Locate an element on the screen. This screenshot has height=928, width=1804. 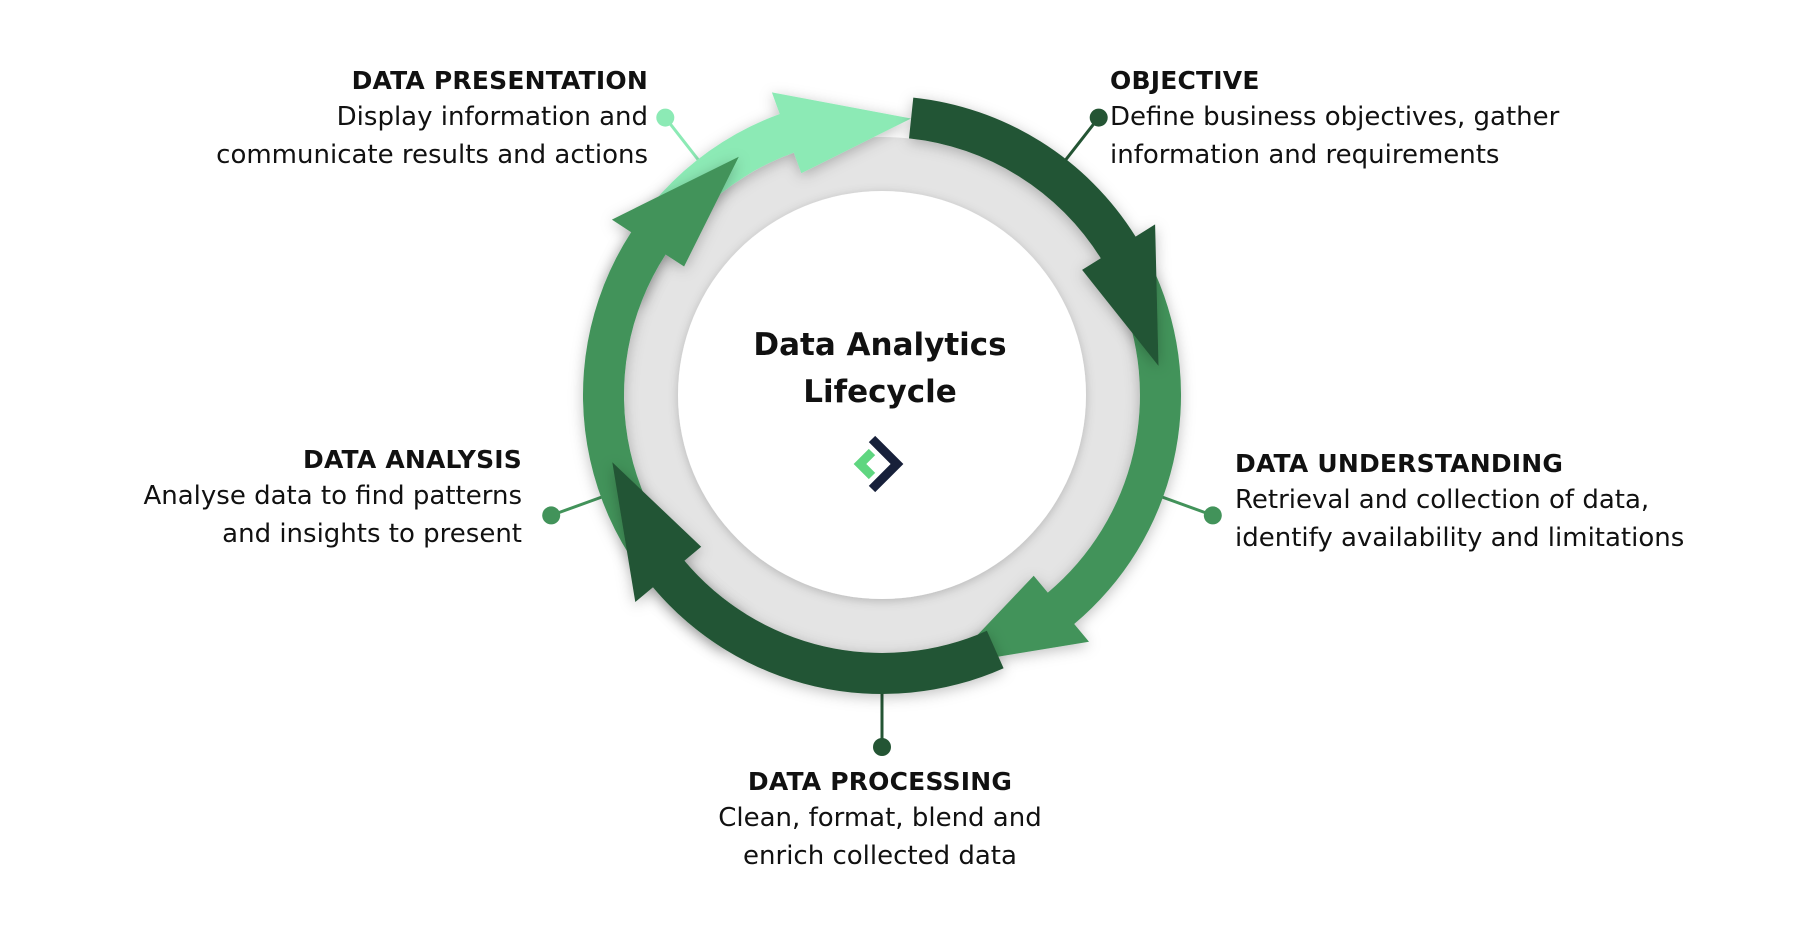
connector-data-understanding is located at coordinates (1189, 509).